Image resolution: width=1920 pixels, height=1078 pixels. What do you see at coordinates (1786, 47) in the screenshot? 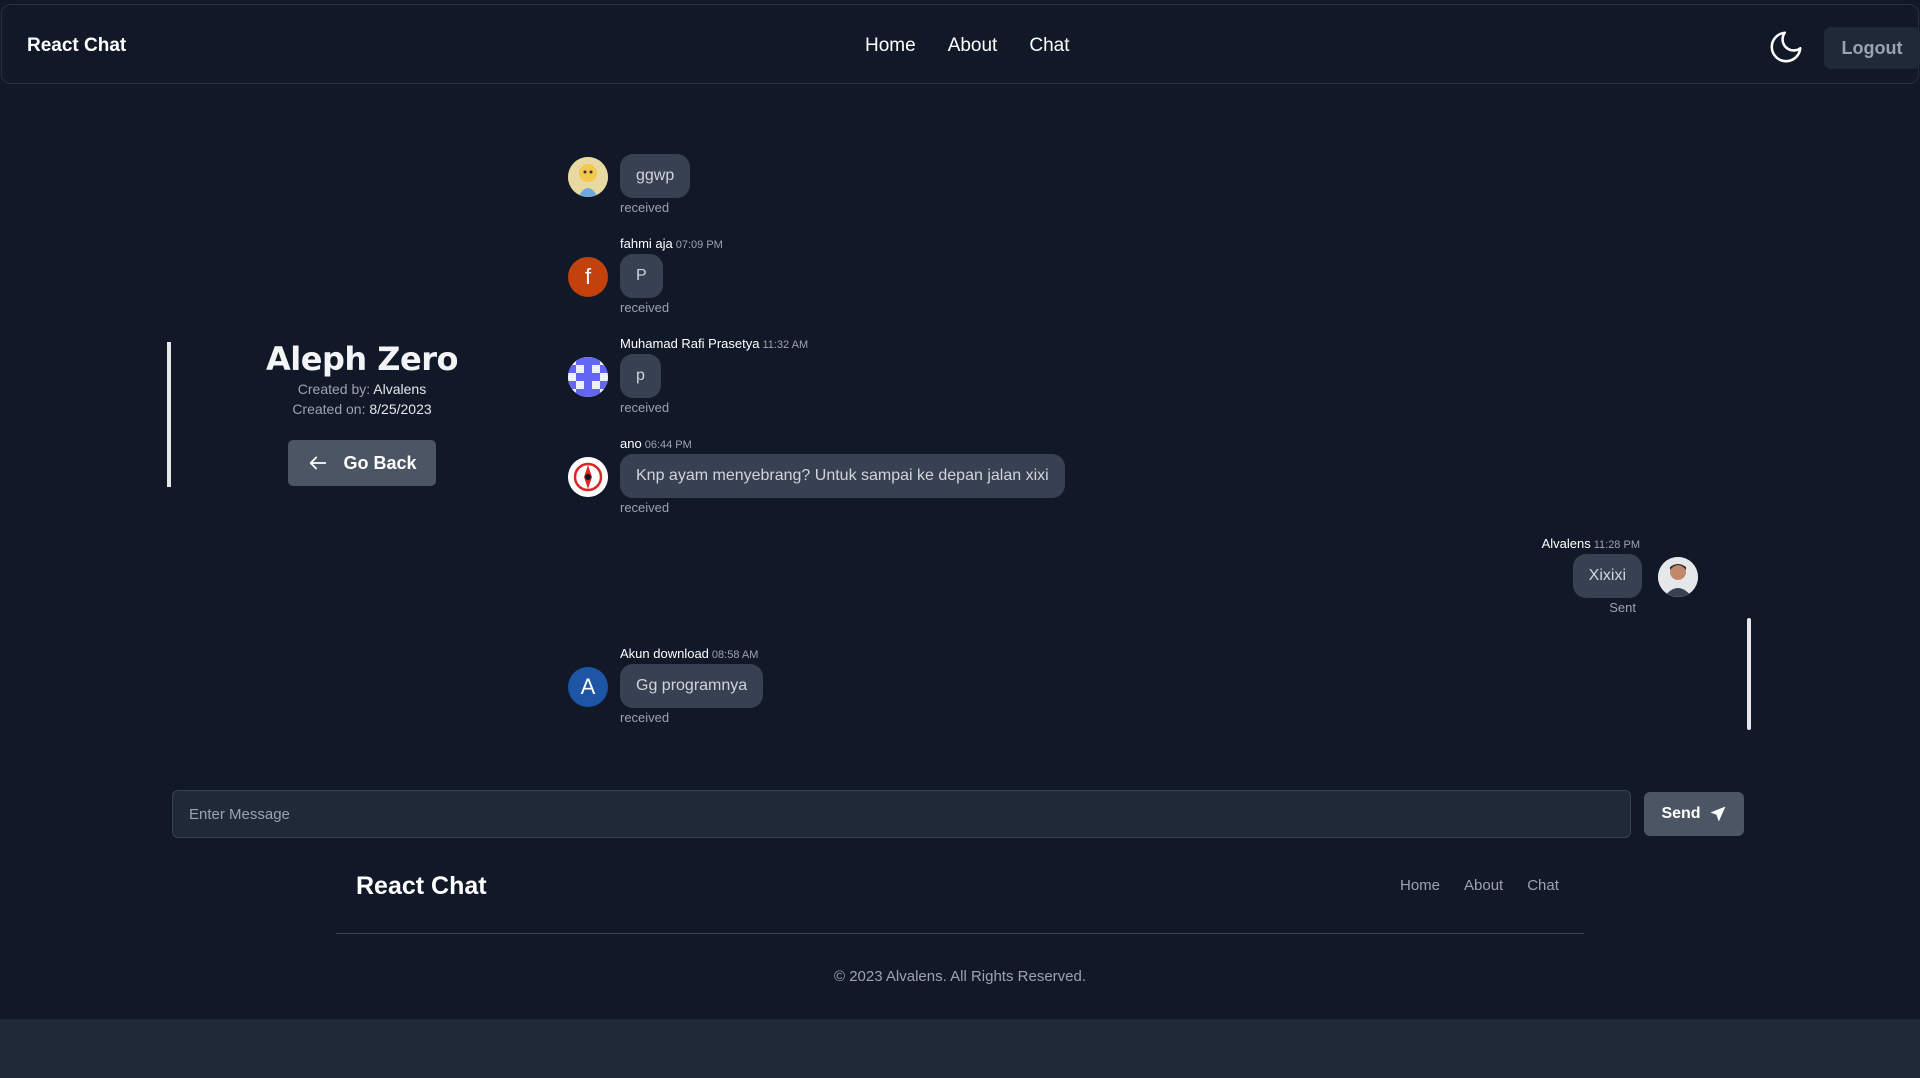
I see `moon-icon` at bounding box center [1786, 47].